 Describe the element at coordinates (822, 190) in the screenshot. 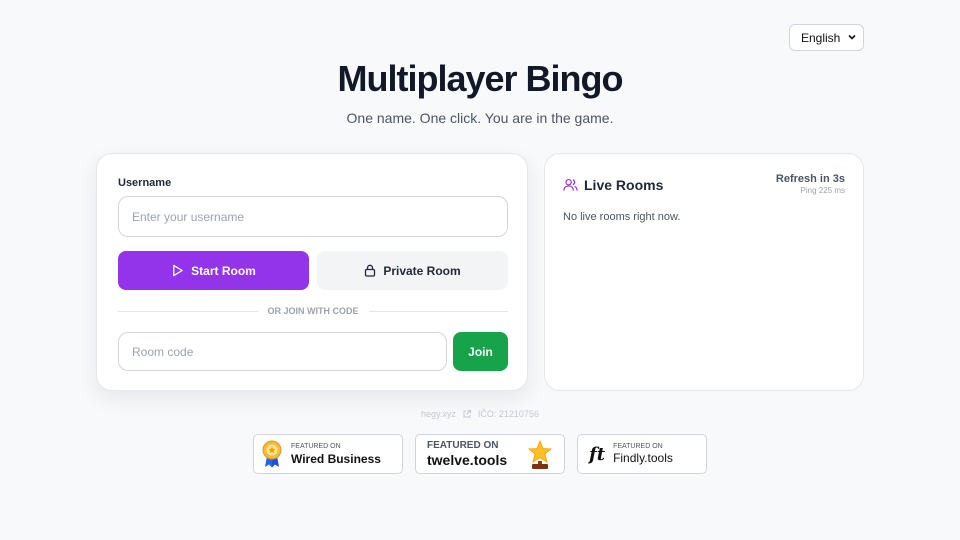

I see `ping-readout: Ping 225 ms` at that location.